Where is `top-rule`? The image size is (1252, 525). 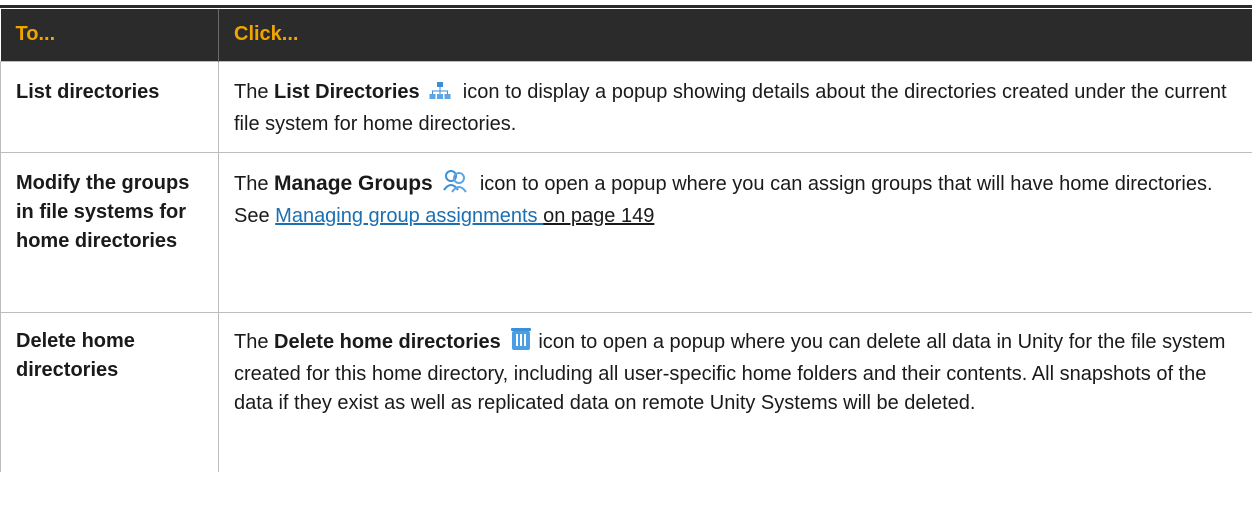 top-rule is located at coordinates (626, 6).